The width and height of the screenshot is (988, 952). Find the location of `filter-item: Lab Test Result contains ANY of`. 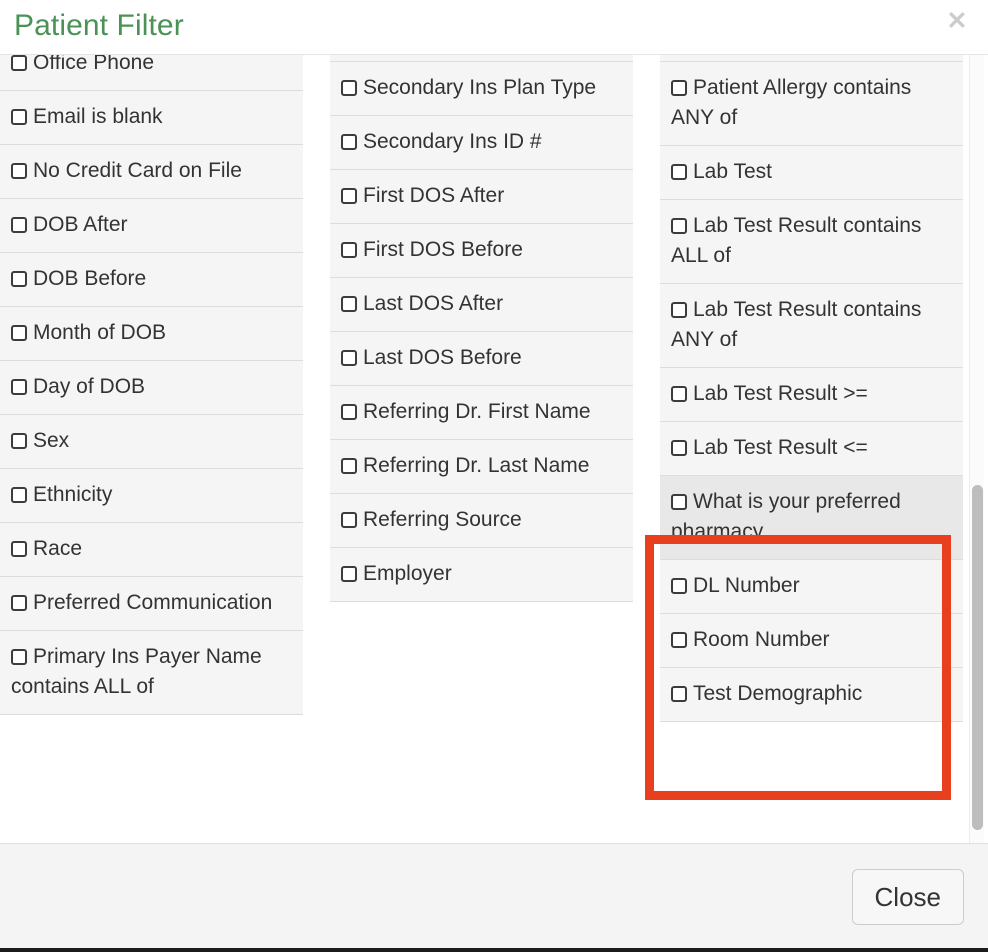

filter-item: Lab Test Result contains ANY of is located at coordinates (811, 326).